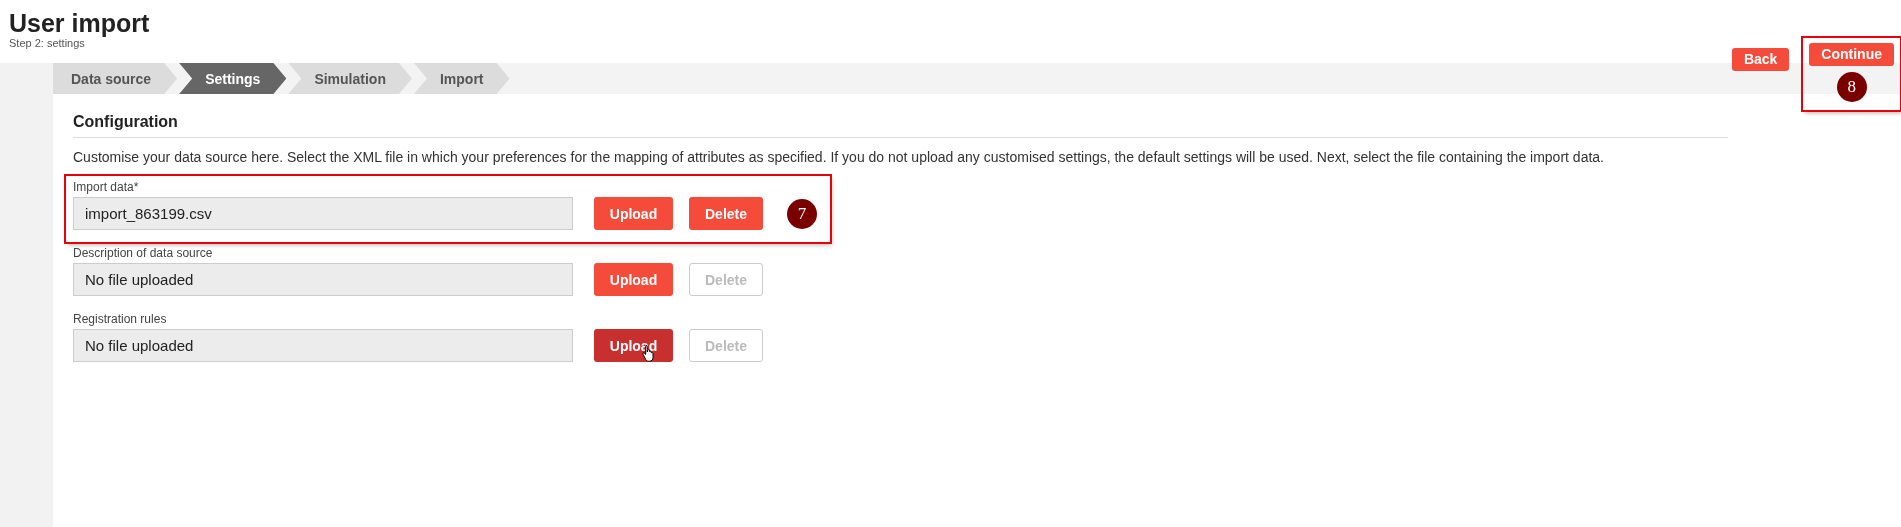 This screenshot has width=1901, height=527. Describe the element at coordinates (47, 43) in the screenshot. I see `page-subtitle: Step 2: settings` at that location.